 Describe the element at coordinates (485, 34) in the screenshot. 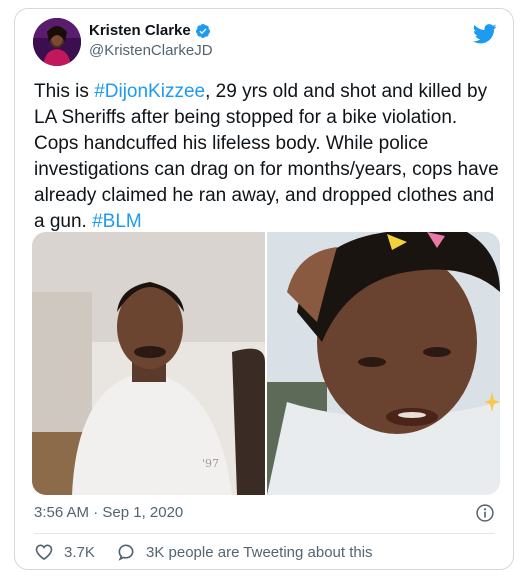

I see `twitter-bird-icon` at that location.